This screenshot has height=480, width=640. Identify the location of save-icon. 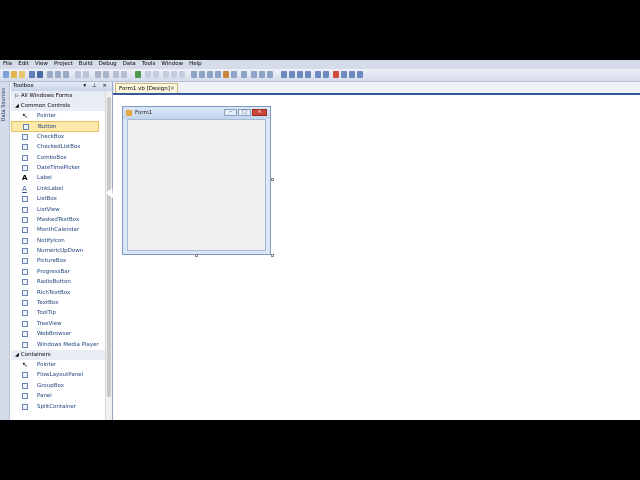
(32, 74).